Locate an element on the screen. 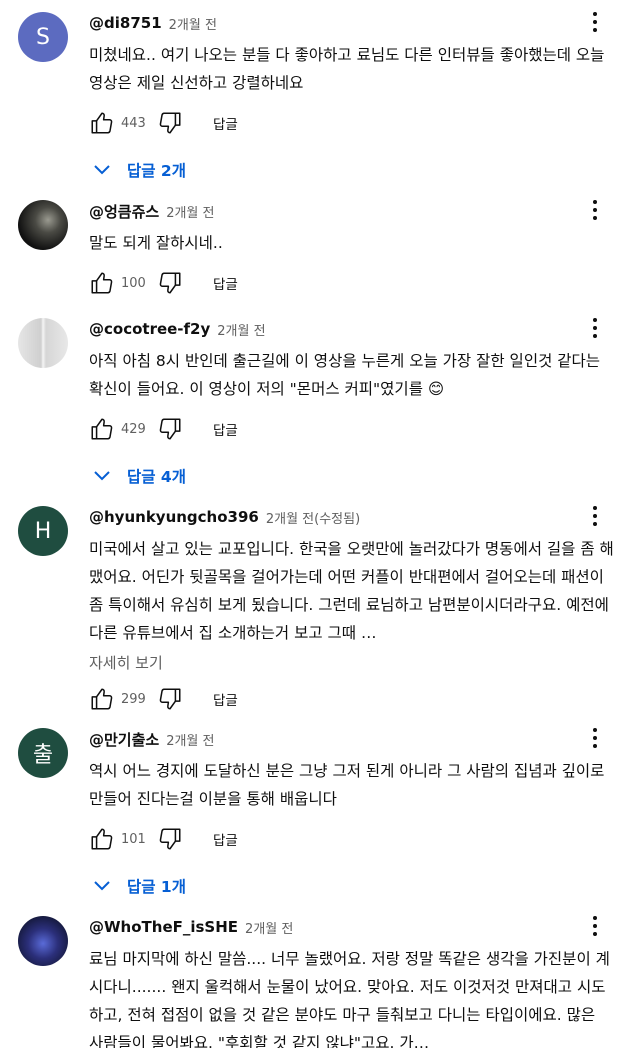 This screenshot has height=1048, width=629. comment-author: @엉큼쥬스 is located at coordinates (124, 211).